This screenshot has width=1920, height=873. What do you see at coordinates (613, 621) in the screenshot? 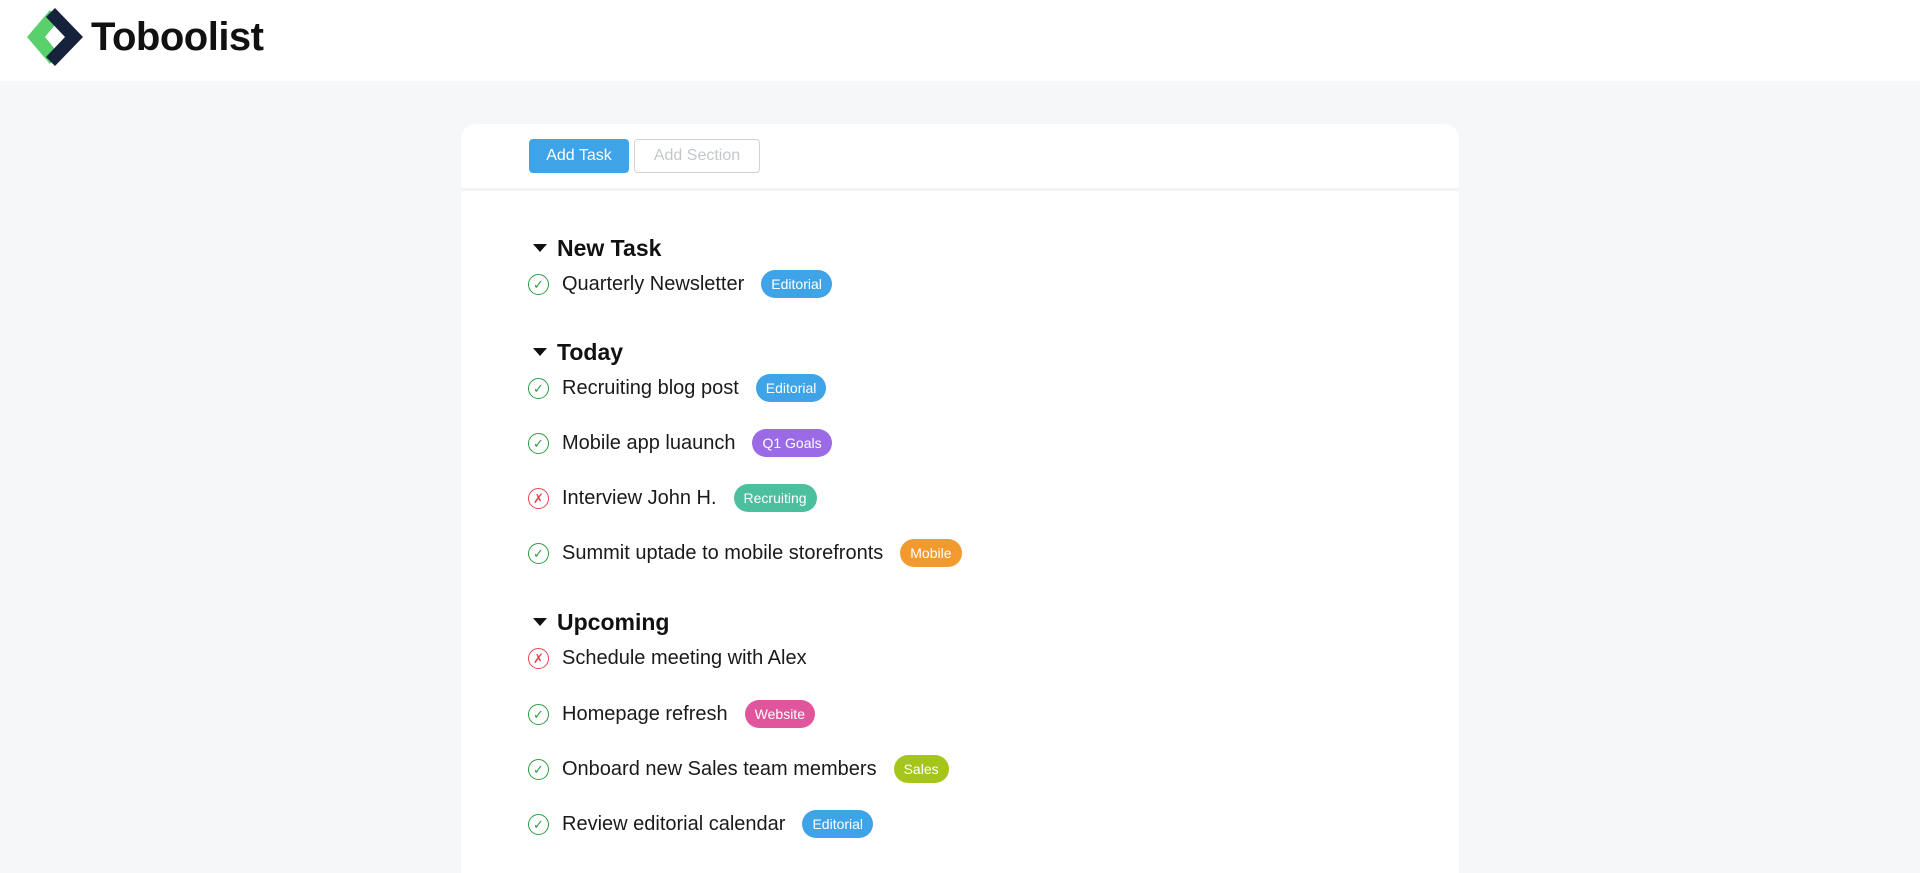
I see `section-title: Upcoming` at bounding box center [613, 621].